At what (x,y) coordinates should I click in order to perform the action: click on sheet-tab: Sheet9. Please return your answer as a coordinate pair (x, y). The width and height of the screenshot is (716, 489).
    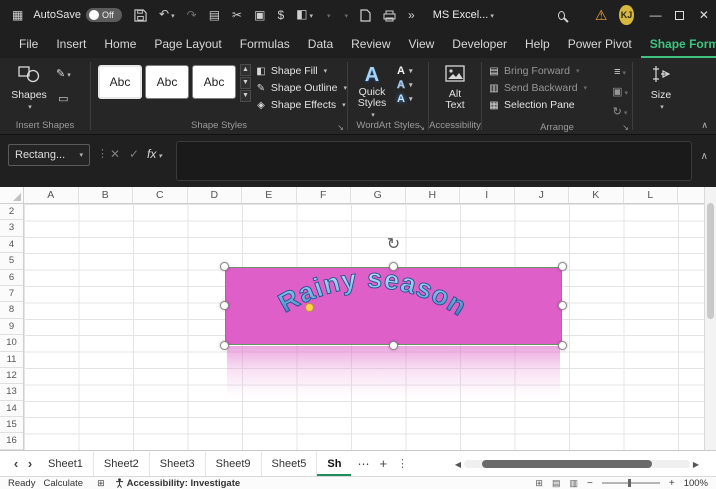
    Looking at the image, I should click on (234, 463).